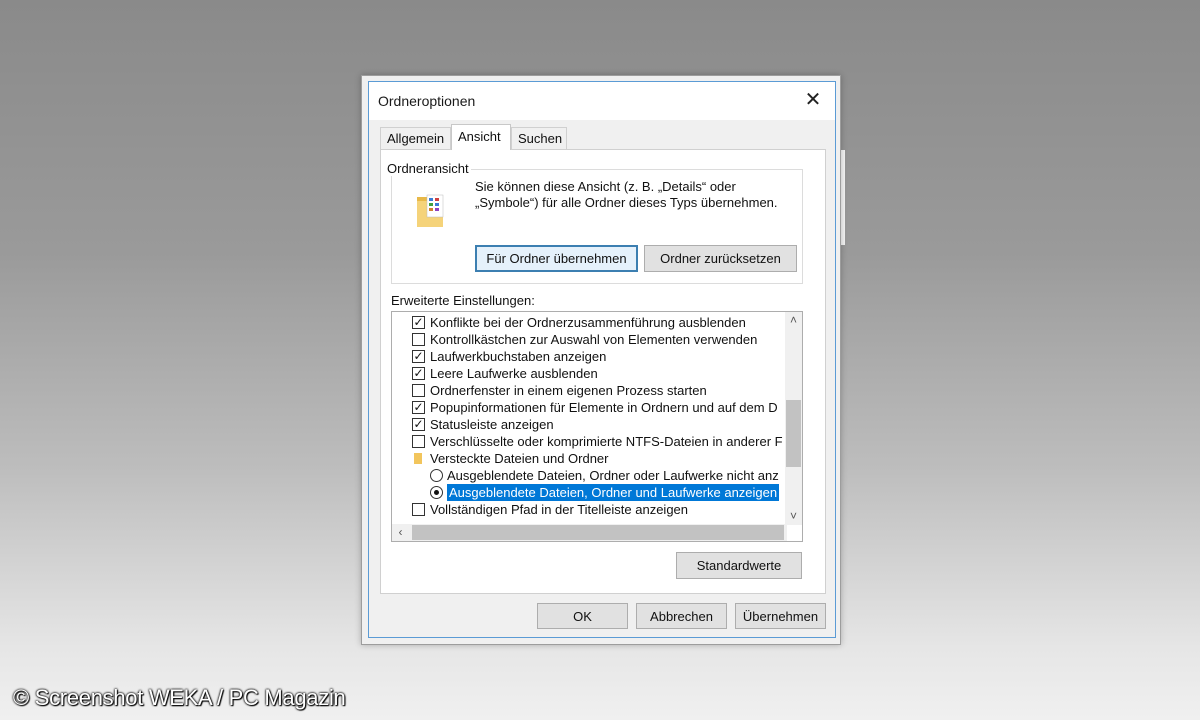  I want to click on list-item: ✓ Laufwerkbuchstaben anzeigen, so click(592, 356).